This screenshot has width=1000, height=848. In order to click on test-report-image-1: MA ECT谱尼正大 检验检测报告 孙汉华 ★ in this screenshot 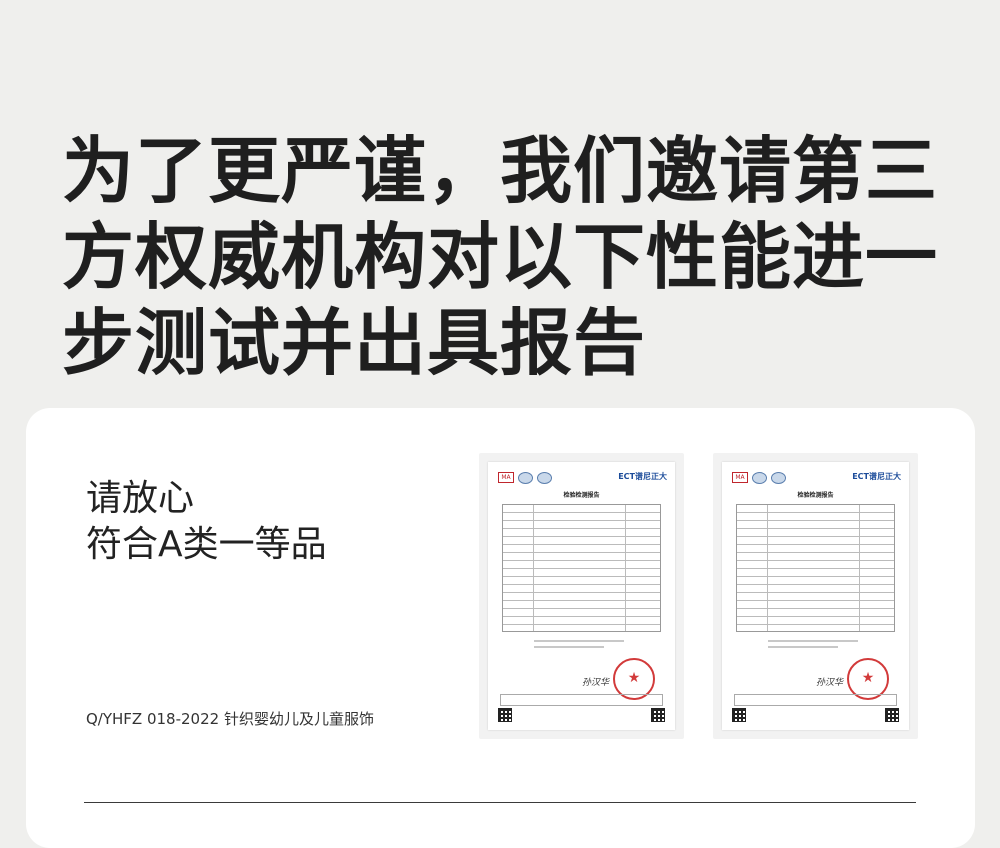, I will do `click(581, 596)`.